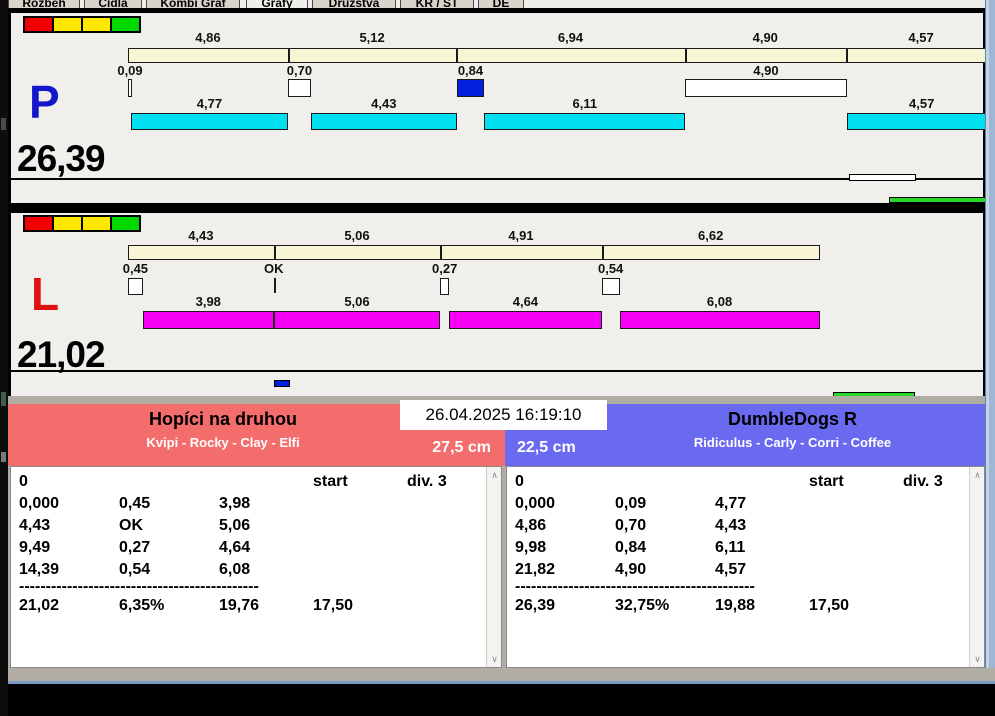 Image resolution: width=995 pixels, height=716 pixels. I want to click on baseline, so click(497, 179).